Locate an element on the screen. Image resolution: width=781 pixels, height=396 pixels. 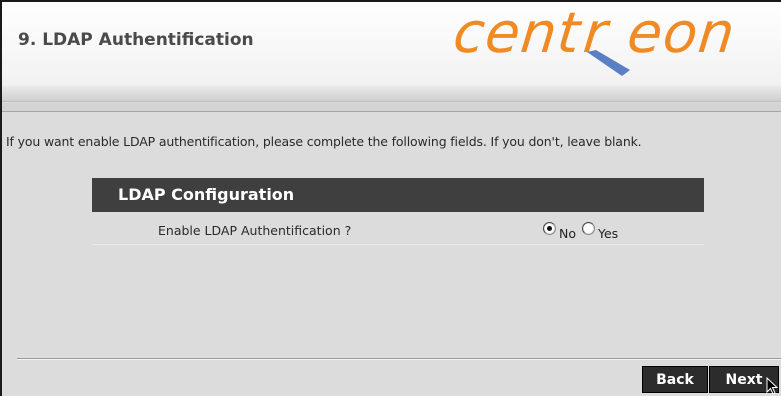
svg-text: eon is located at coordinates (681, 33).